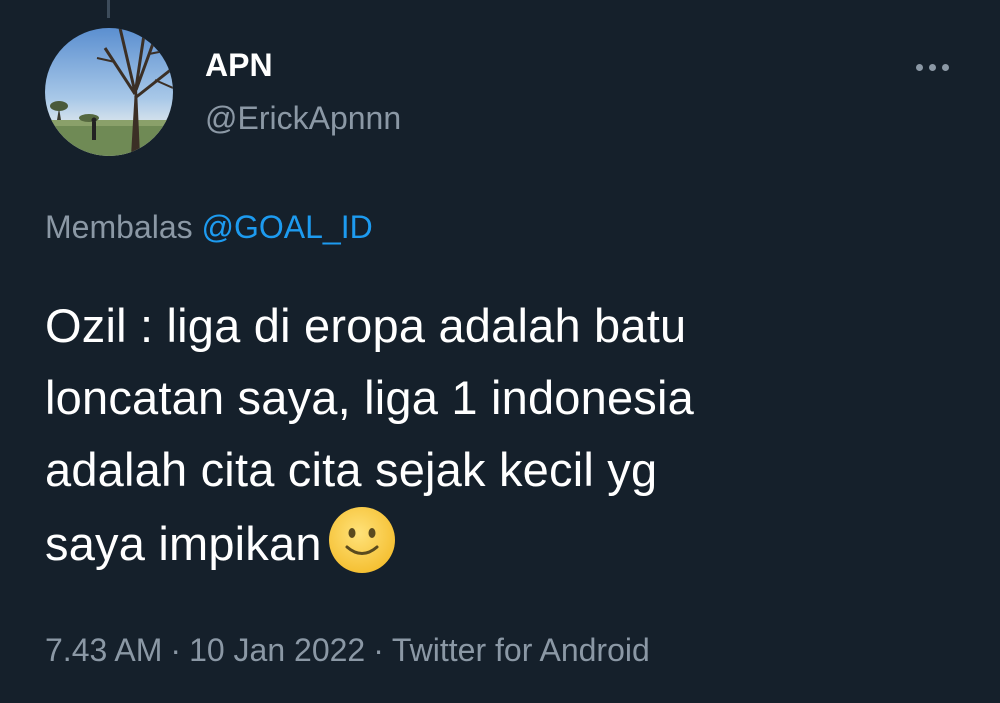 The height and width of the screenshot is (703, 1000). What do you see at coordinates (103, 650) in the screenshot?
I see `tweet-time: 7.43 AM` at bounding box center [103, 650].